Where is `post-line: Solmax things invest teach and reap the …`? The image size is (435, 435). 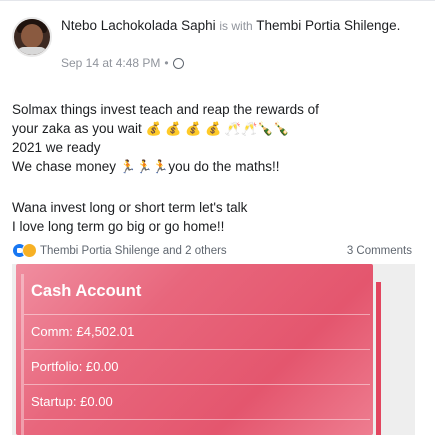
post-line: Solmax things invest teach and reap the … is located at coordinates (165, 109).